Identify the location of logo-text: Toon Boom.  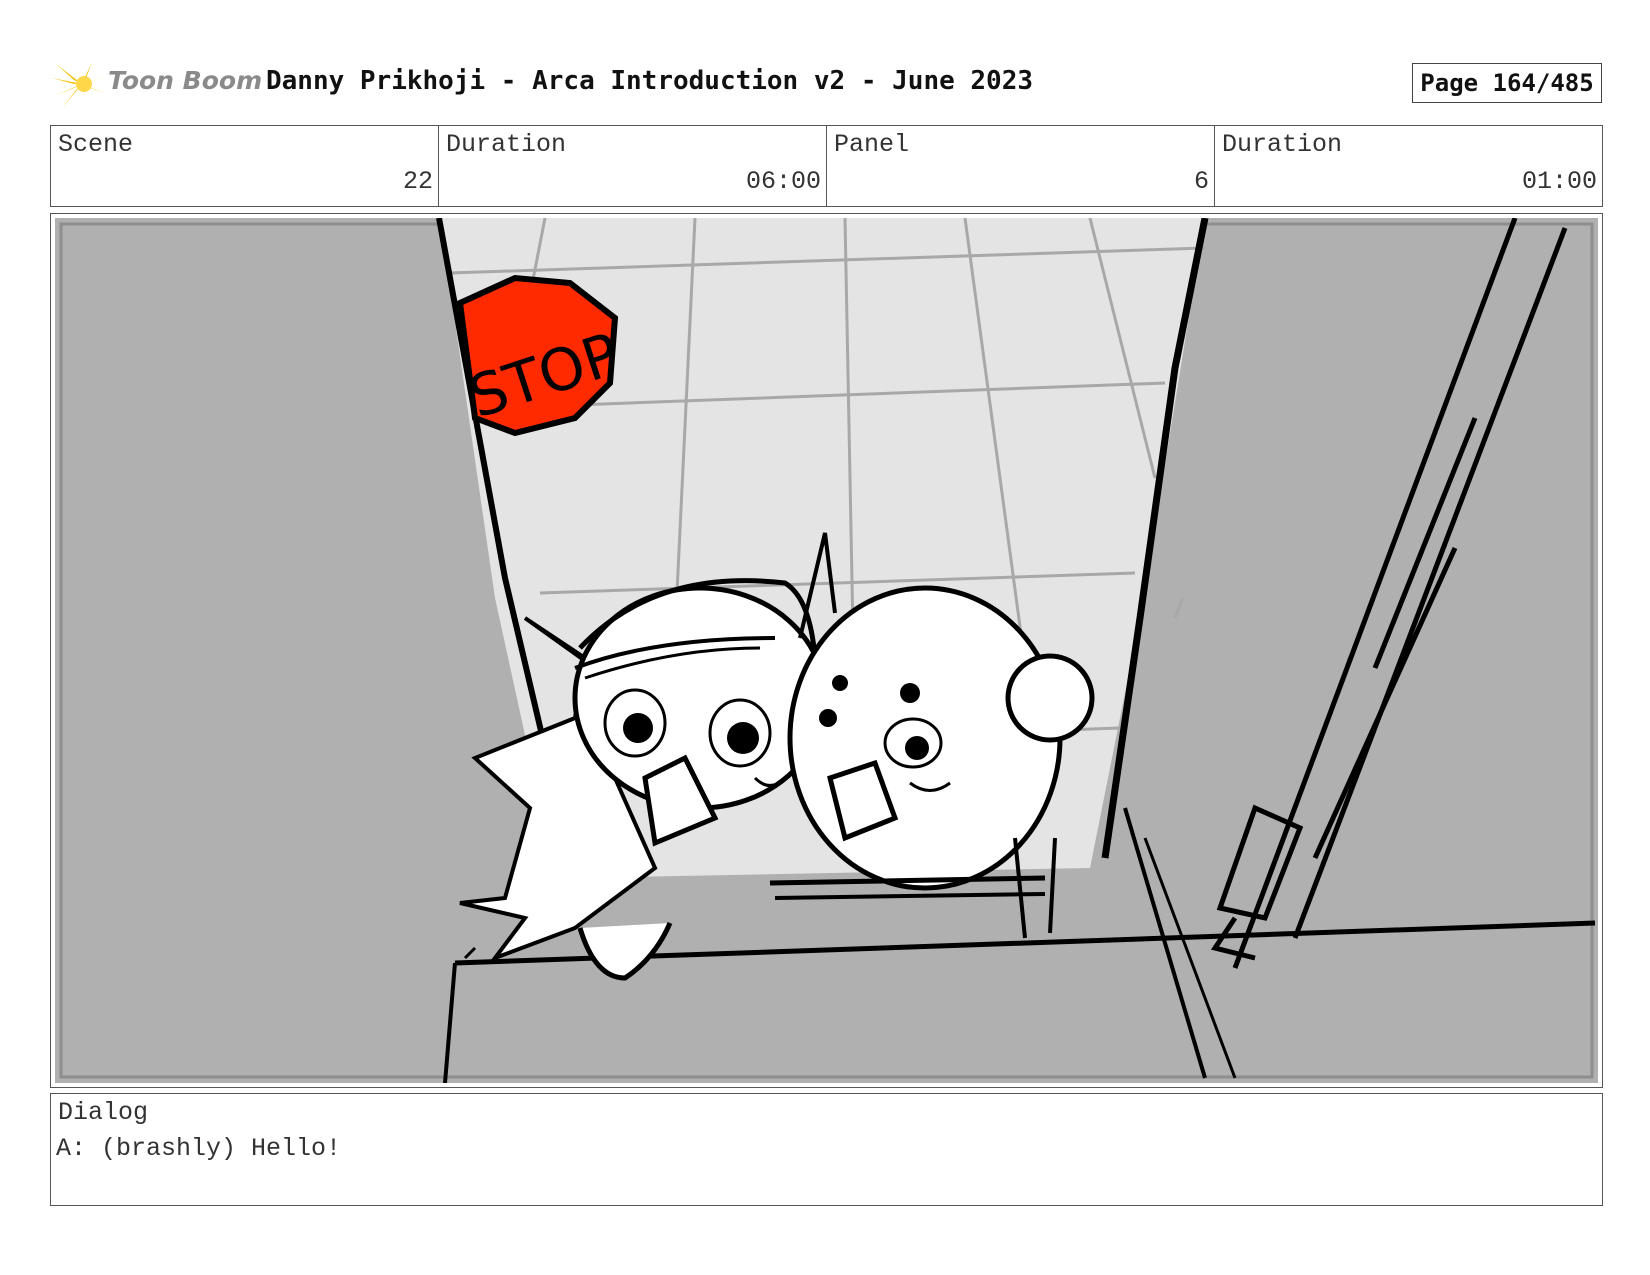
(185, 80).